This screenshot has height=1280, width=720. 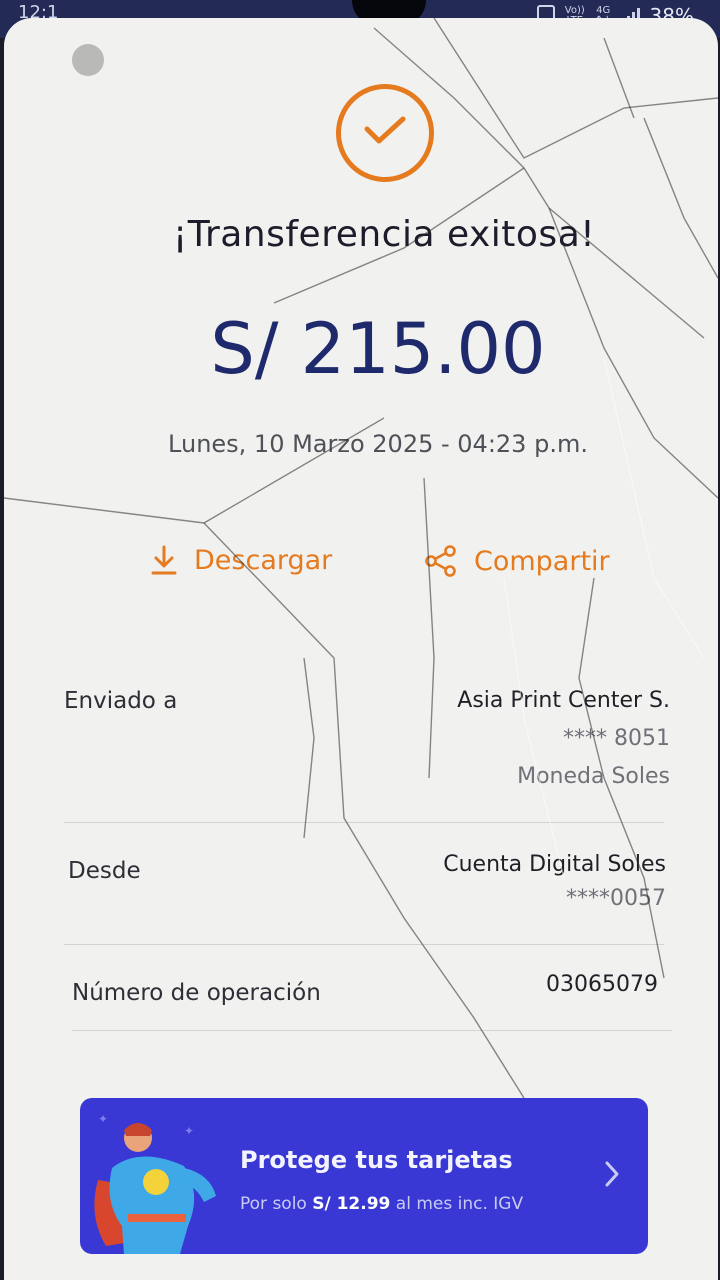 I want to click on from-label: Desde, so click(x=104, y=871).